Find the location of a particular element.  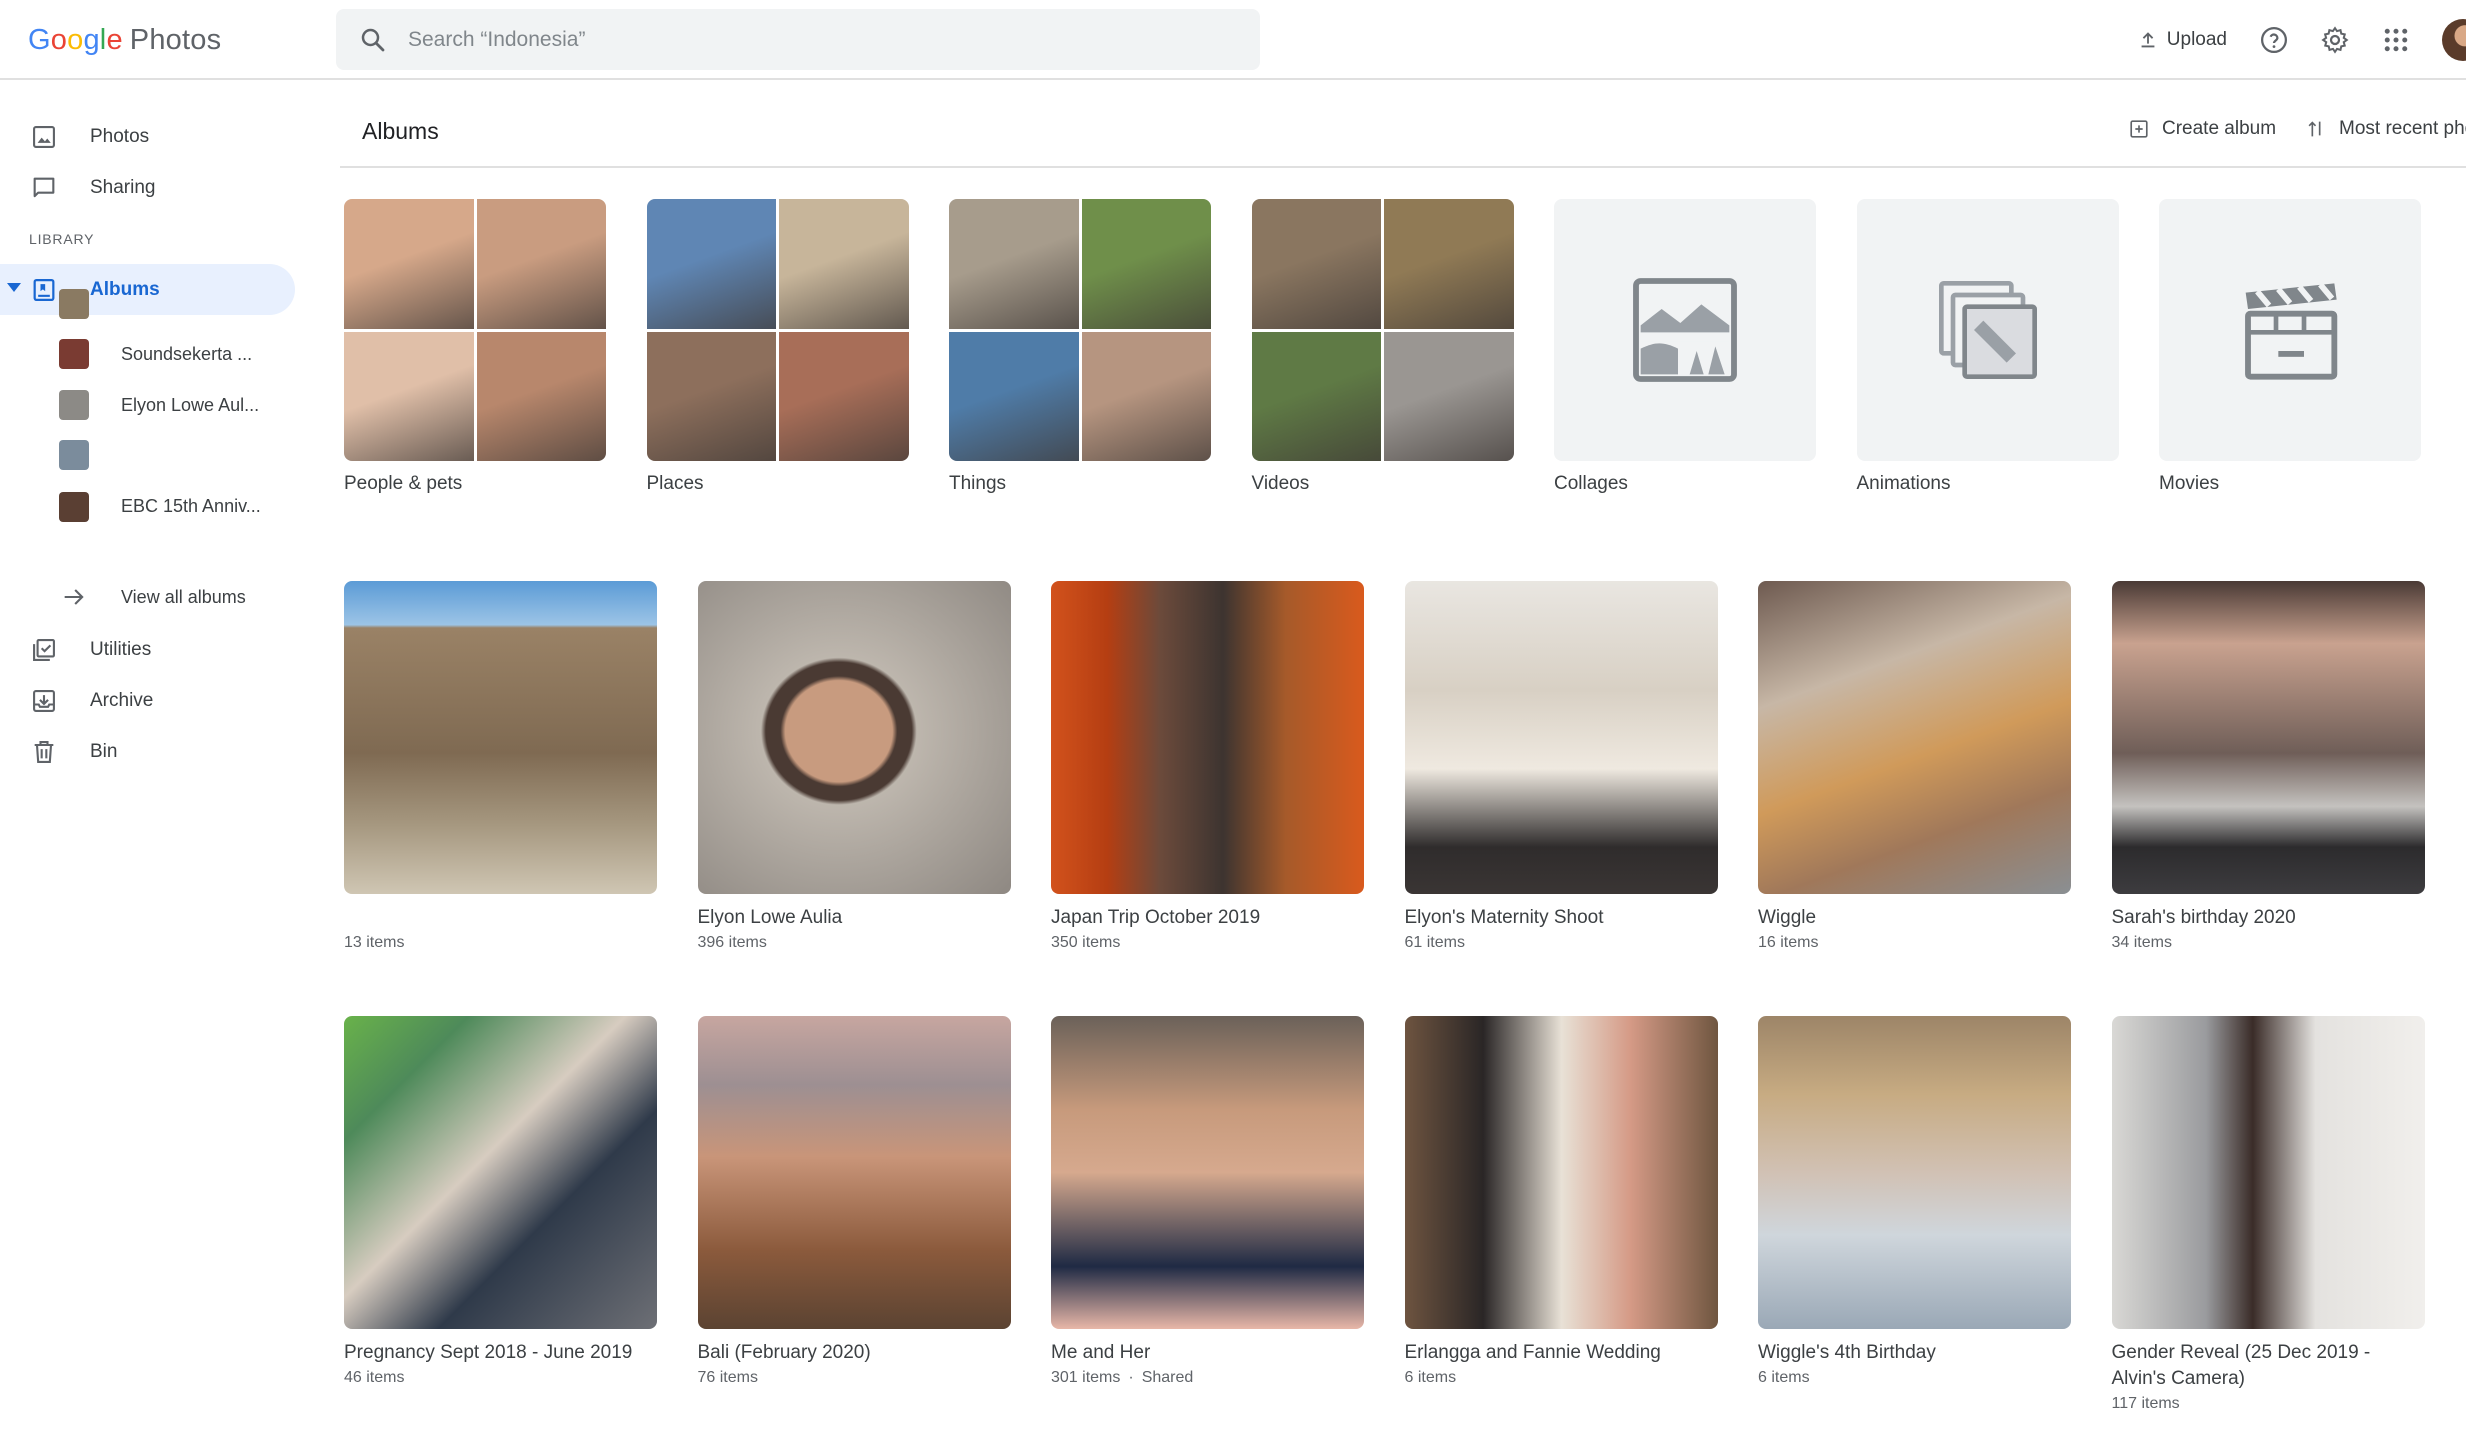

google-photos-logo: Google Photos is located at coordinates (124, 40).